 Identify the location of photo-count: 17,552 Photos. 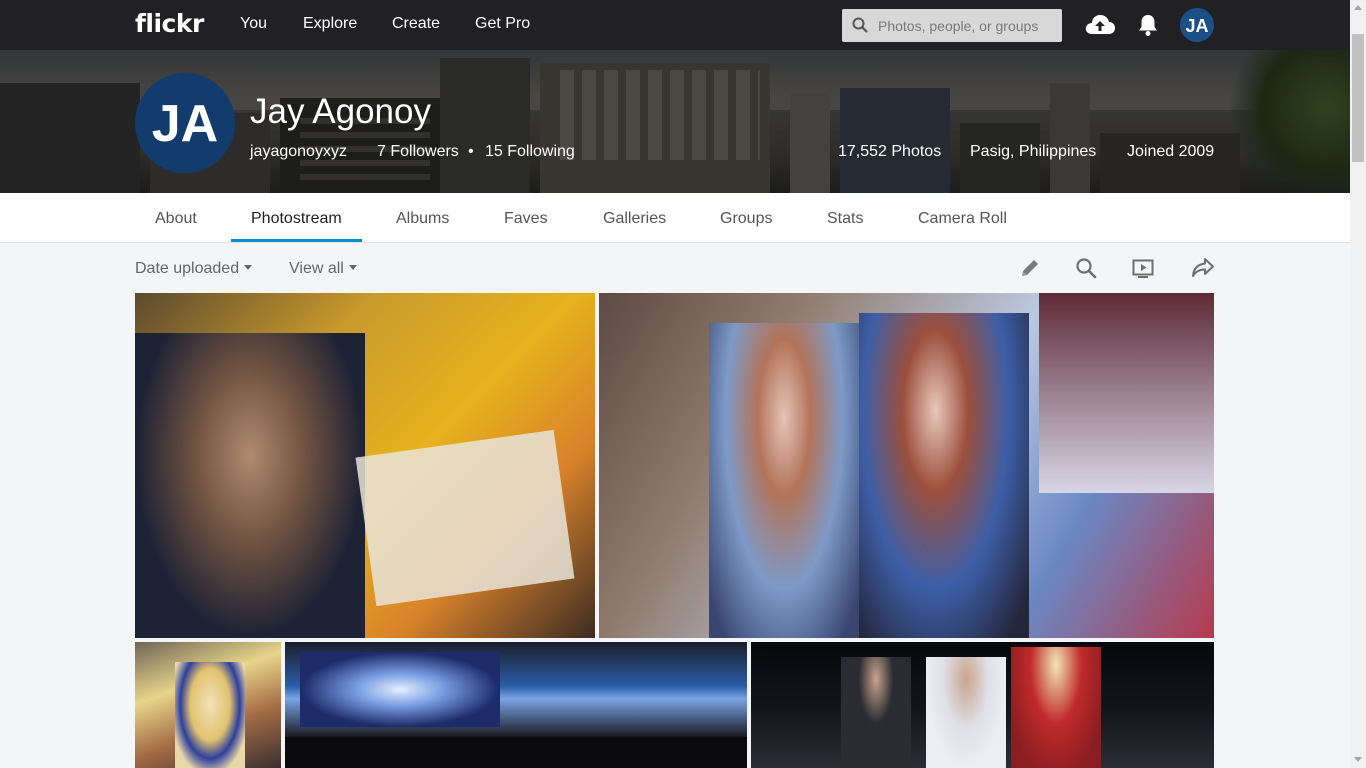
(890, 151).